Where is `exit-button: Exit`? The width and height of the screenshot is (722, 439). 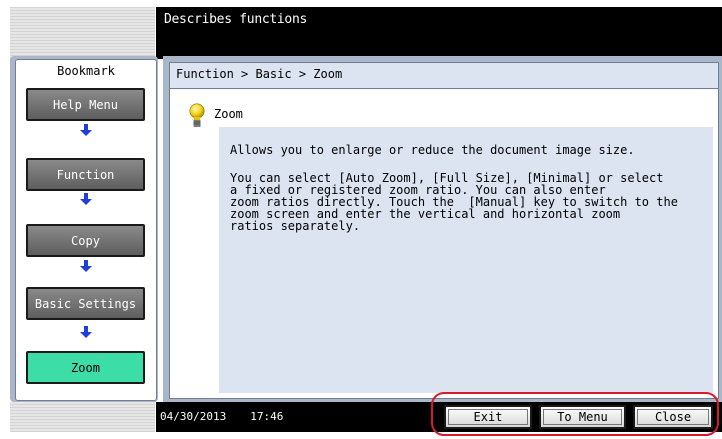
exit-button: Exit is located at coordinates (488, 417).